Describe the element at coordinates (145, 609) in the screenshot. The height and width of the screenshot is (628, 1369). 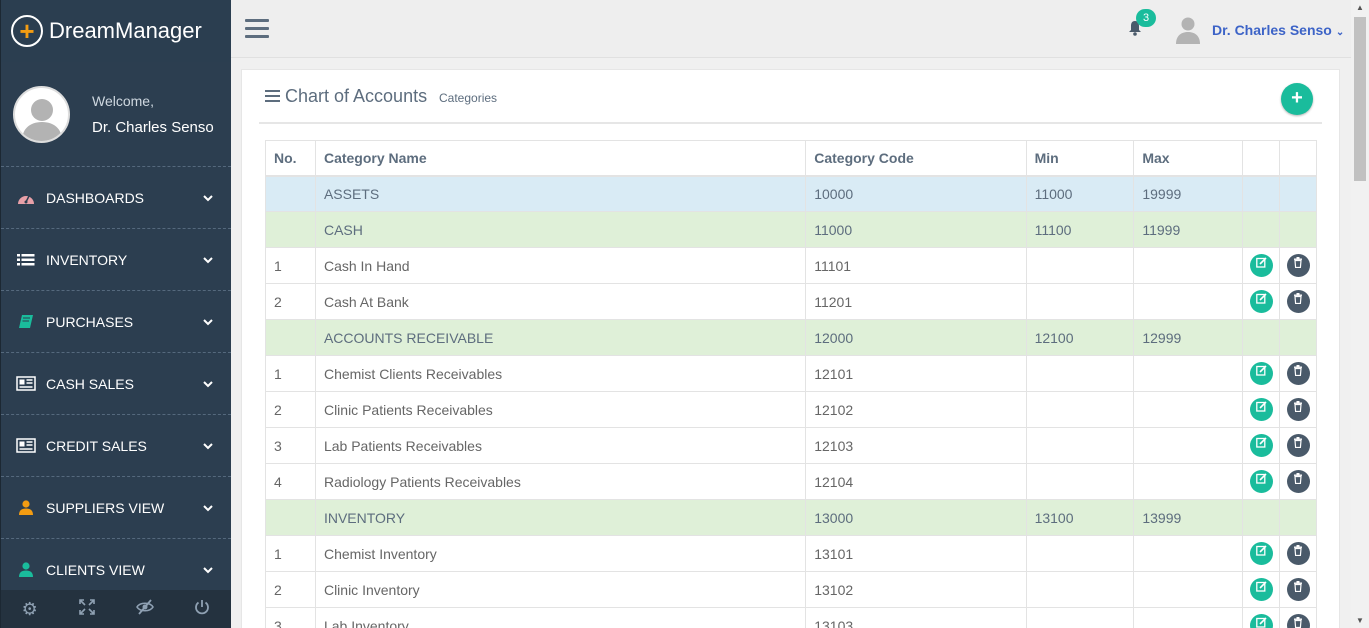
I see `eye-slash-icon` at that location.